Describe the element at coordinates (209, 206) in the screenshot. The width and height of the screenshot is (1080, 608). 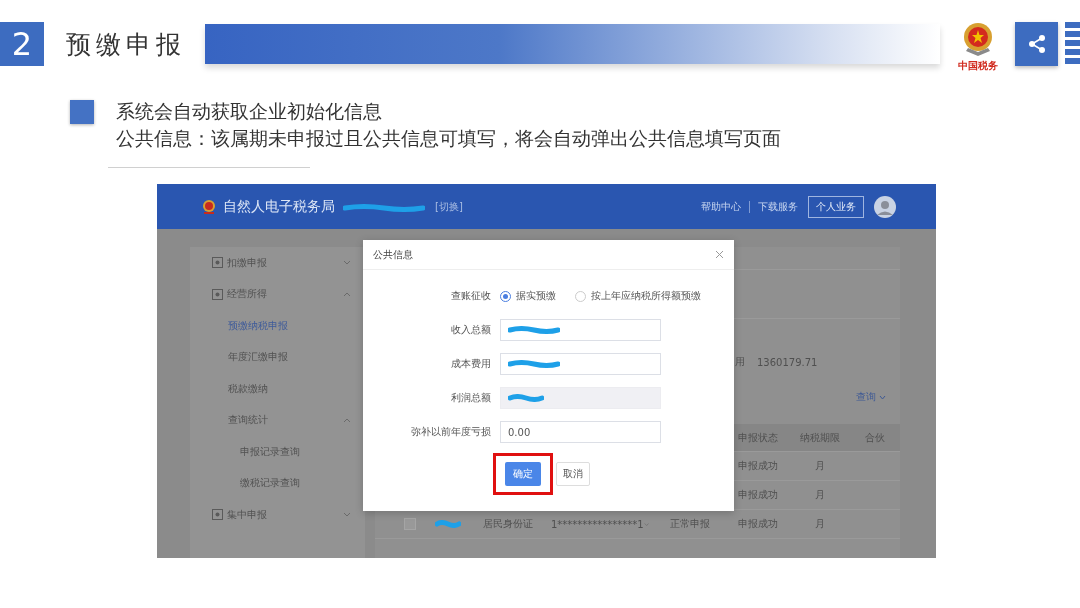
I see `emblem-icon` at that location.